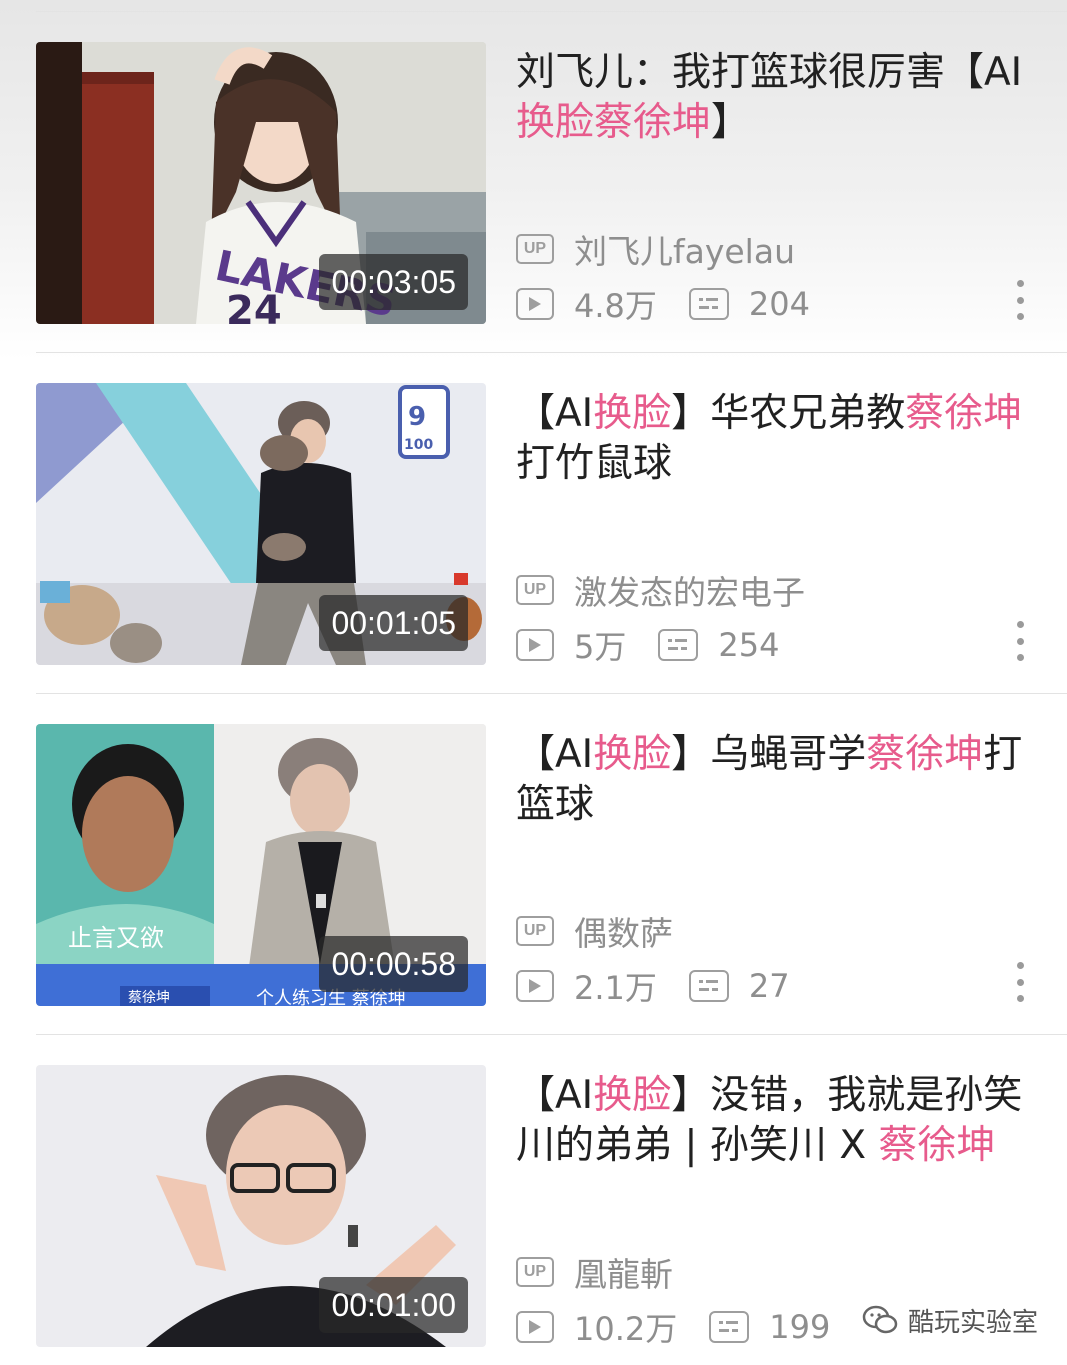 This screenshot has width=1067, height=1365. What do you see at coordinates (973, 1322) in the screenshot?
I see `watermark-text: 酷玩实验室` at bounding box center [973, 1322].